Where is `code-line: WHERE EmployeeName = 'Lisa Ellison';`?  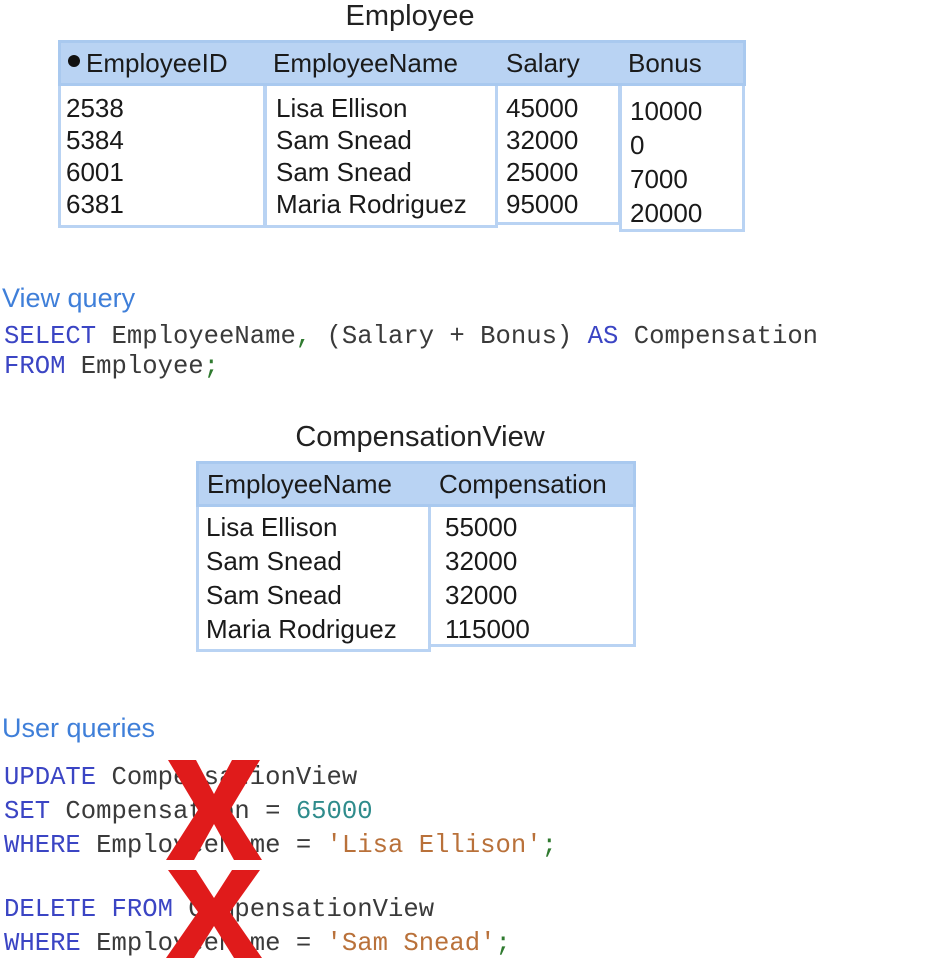
code-line: WHERE EmployeeName = 'Lisa Ellison'; is located at coordinates (280, 845).